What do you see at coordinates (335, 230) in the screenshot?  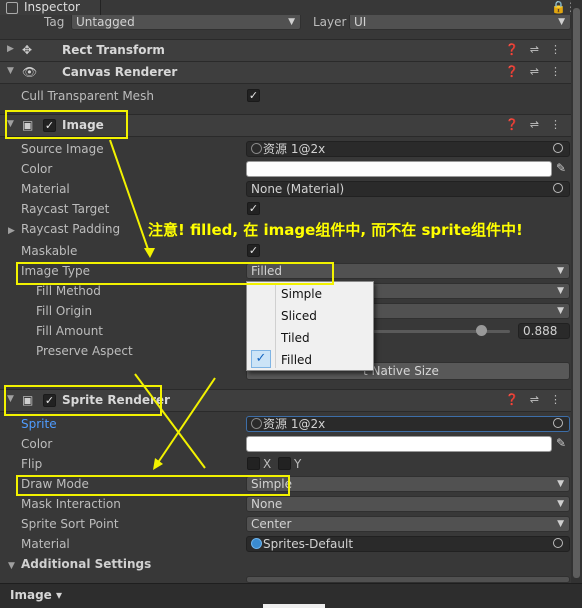 I see `annotation-note: 注意! filled, 在 image组件中, 而不在 sprite组件中!` at bounding box center [335, 230].